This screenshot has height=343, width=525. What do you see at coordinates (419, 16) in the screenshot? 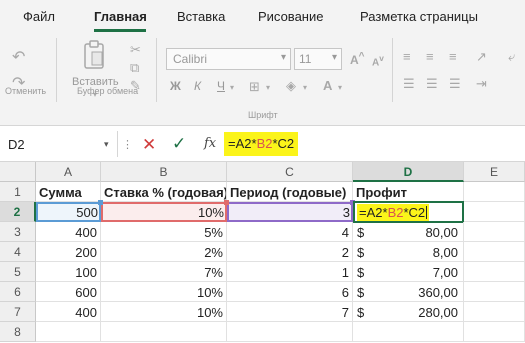
I see `tab-page-layout: Разметка страницы` at bounding box center [419, 16].